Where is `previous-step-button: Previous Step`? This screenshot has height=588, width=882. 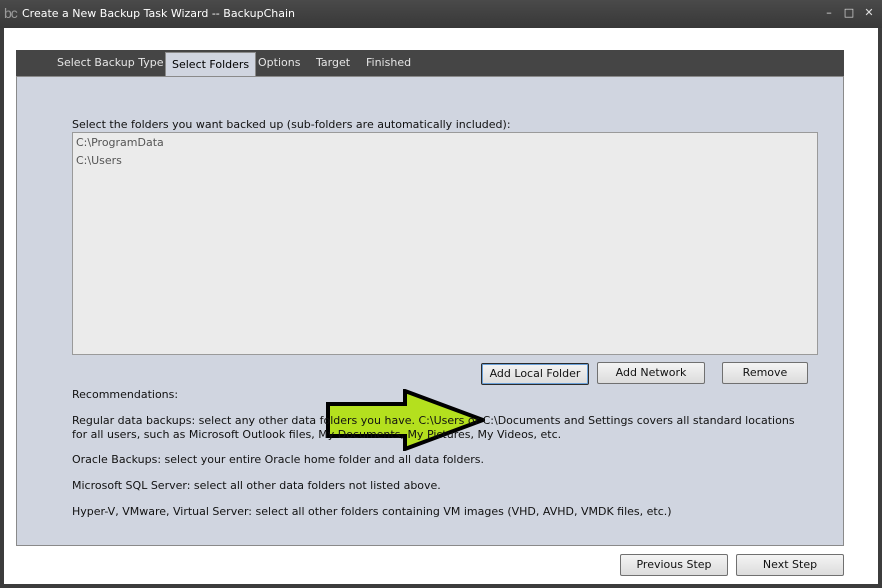
previous-step-button: Previous Step is located at coordinates (674, 565).